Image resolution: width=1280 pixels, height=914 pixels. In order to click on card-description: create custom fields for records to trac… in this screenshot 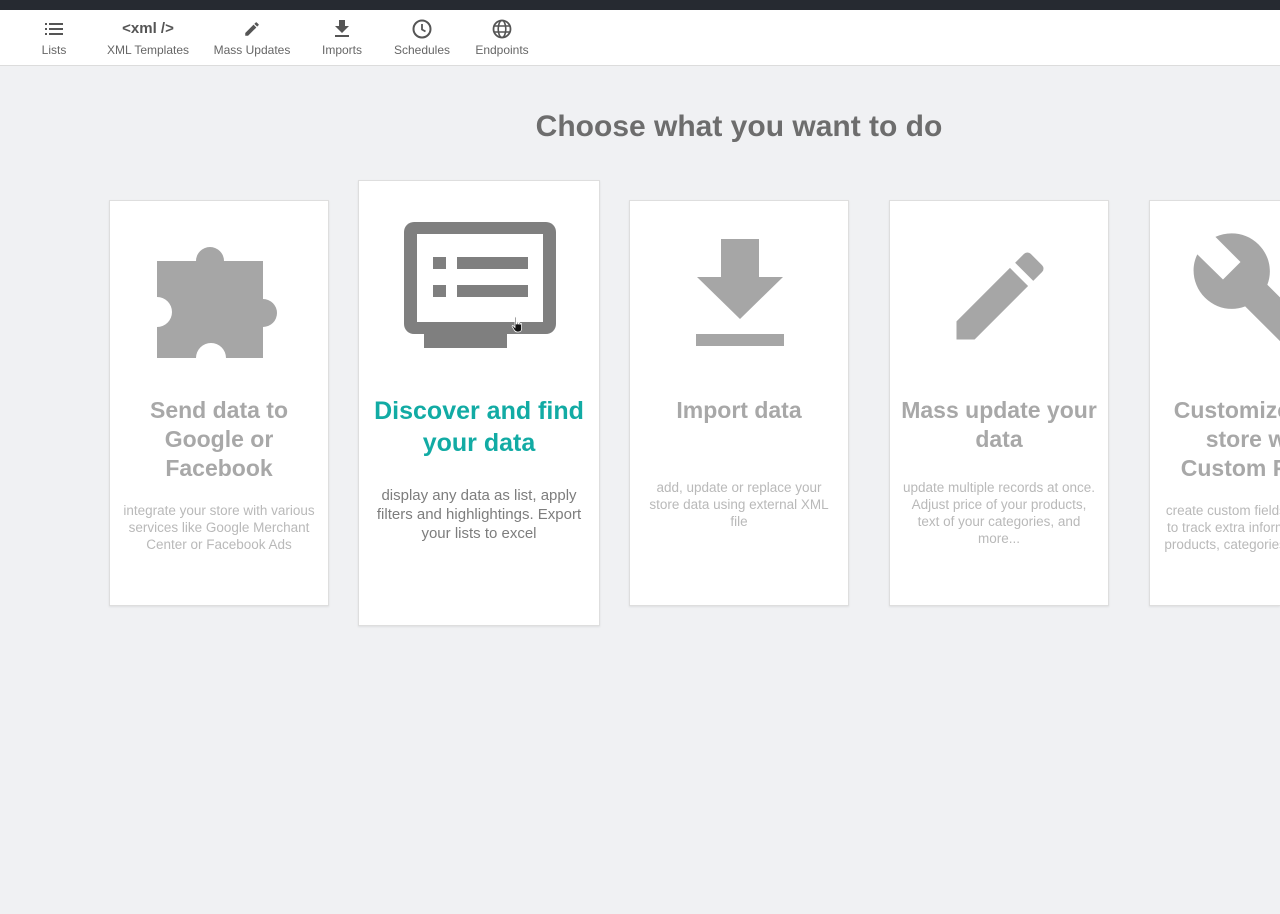, I will do `click(1222, 527)`.